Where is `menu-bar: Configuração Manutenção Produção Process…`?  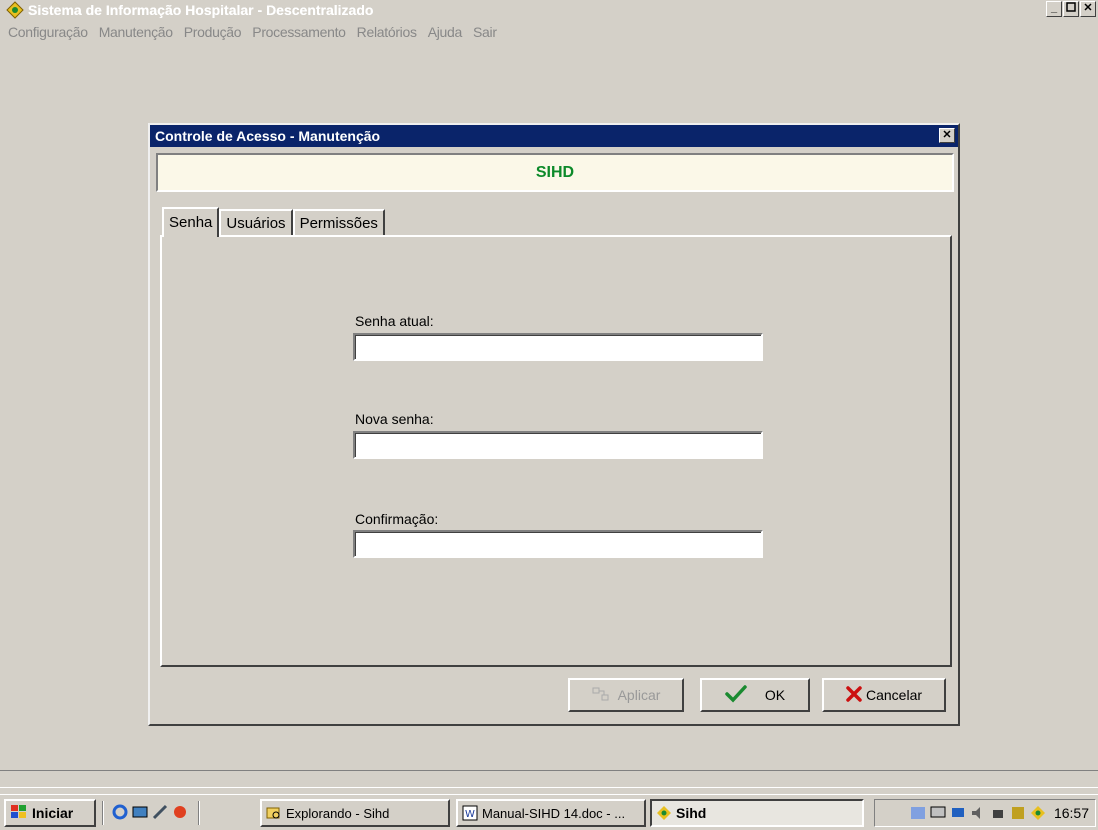
menu-bar: Configuração Manutenção Produção Process… is located at coordinates (251, 32).